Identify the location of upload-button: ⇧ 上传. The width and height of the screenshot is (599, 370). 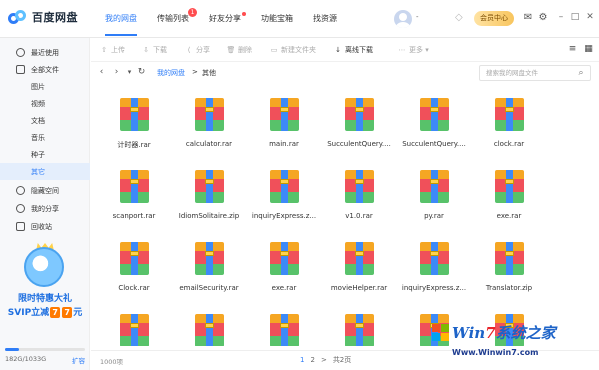
(112, 50).